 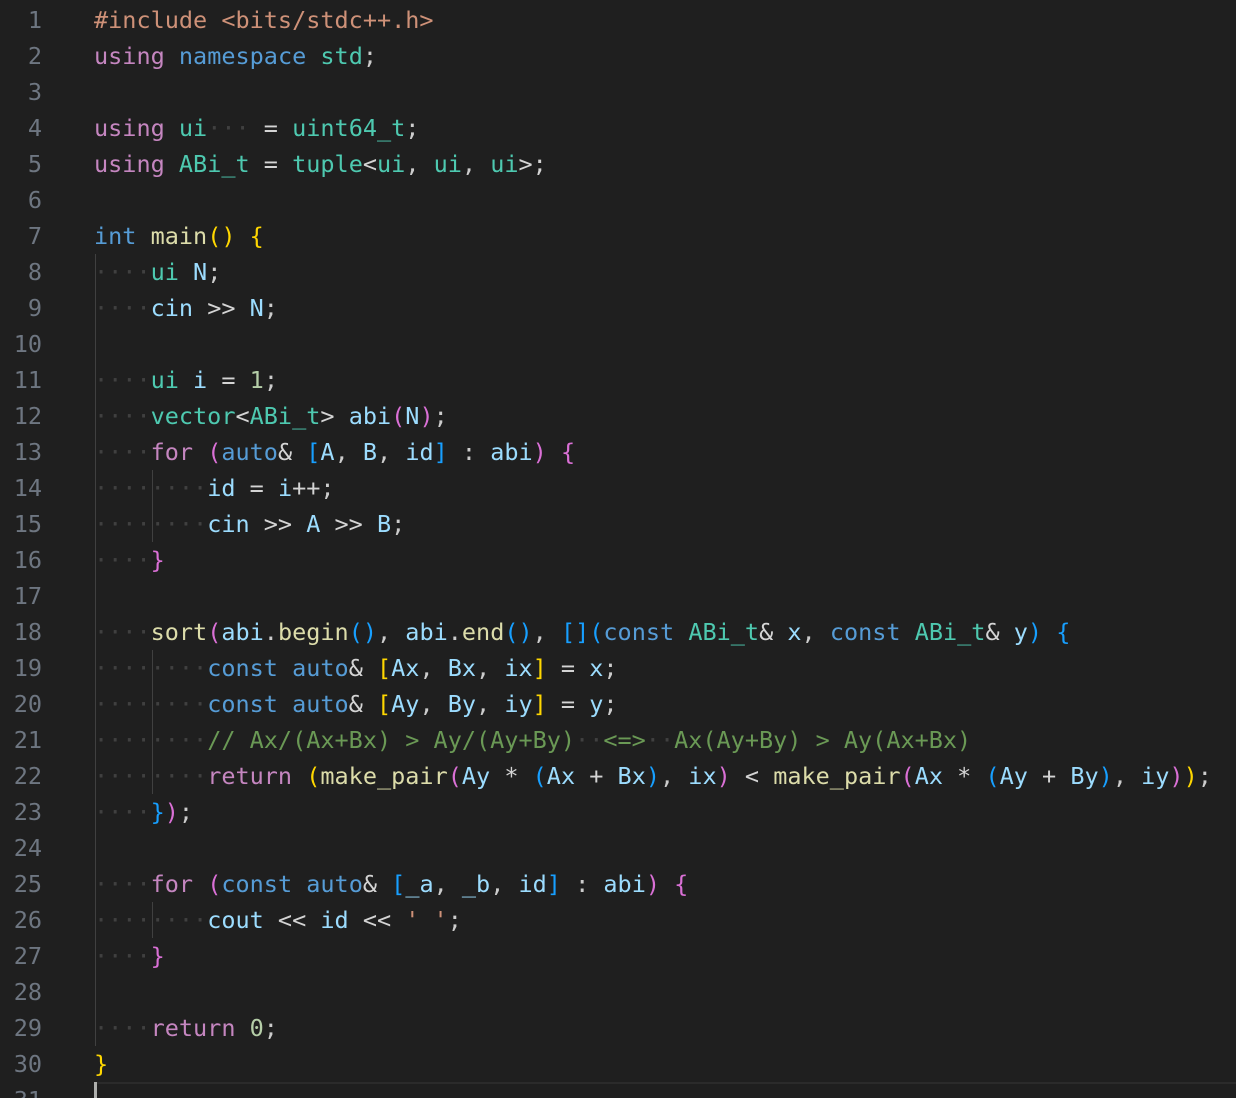 I want to click on code-line: 19 ········const auto& [Ax, Bx, ix] = x;, so click(x=618, y=668).